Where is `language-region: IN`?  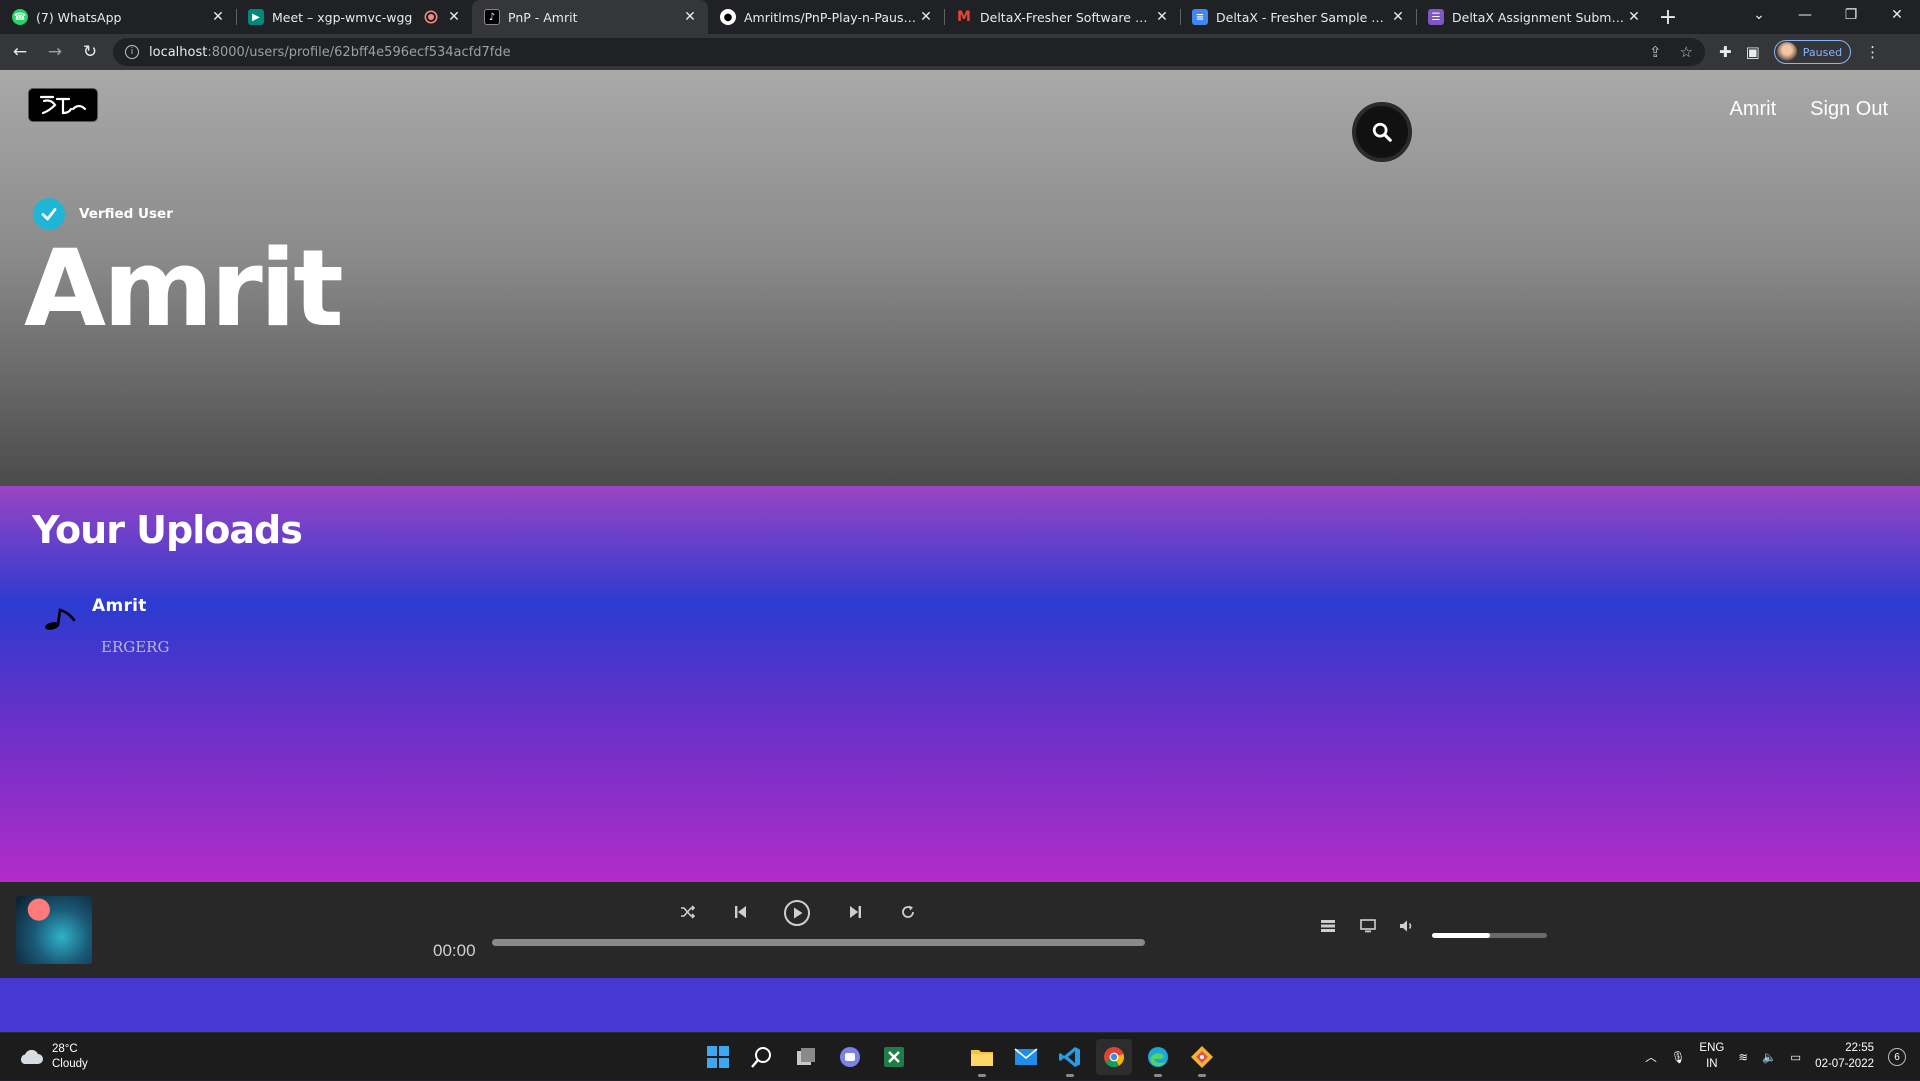
language-region: IN is located at coordinates (1712, 1064).